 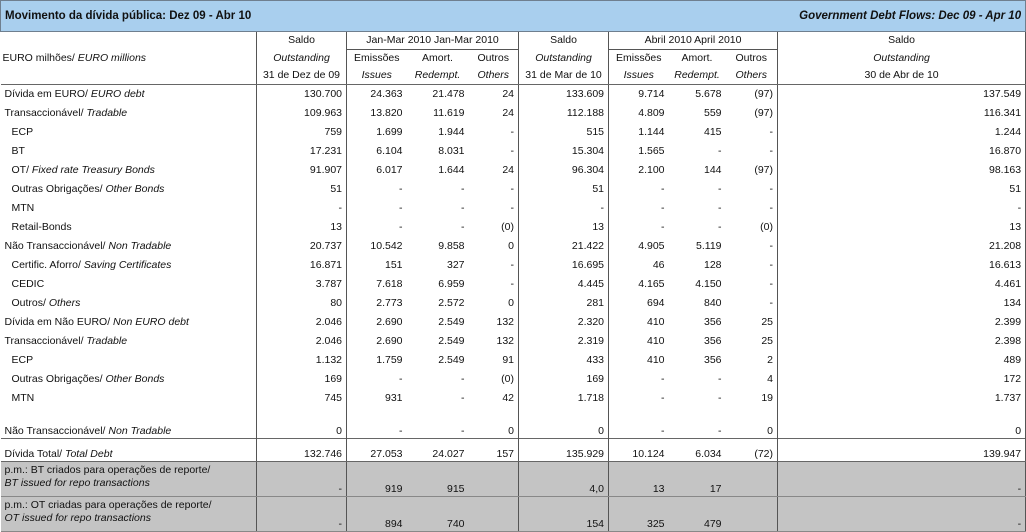 I want to click on cell-value: 840, so click(x=712, y=303).